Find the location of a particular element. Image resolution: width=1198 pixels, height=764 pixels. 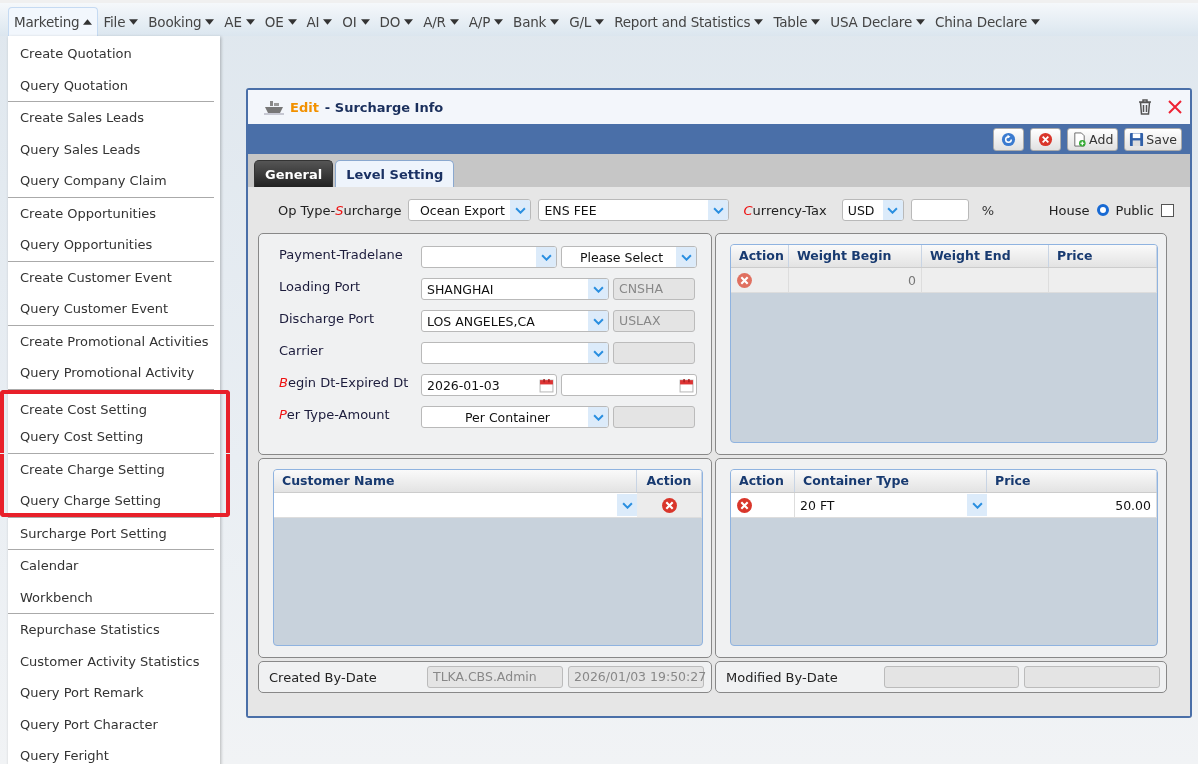

trash-icon is located at coordinates (1145, 107).